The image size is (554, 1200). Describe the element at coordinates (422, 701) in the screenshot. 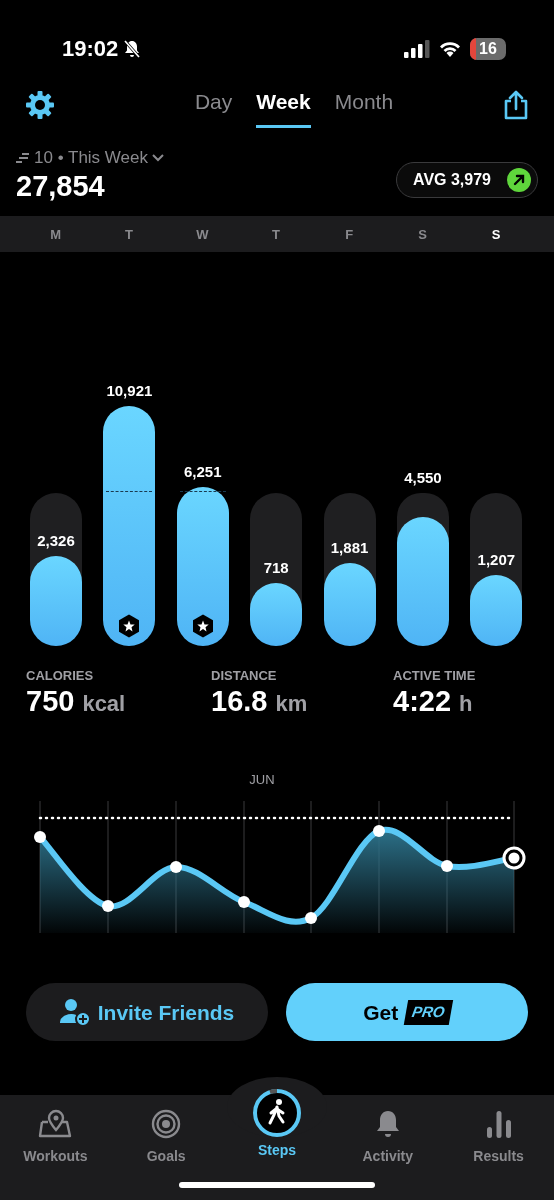

I see `stat-value: 4:22` at that location.